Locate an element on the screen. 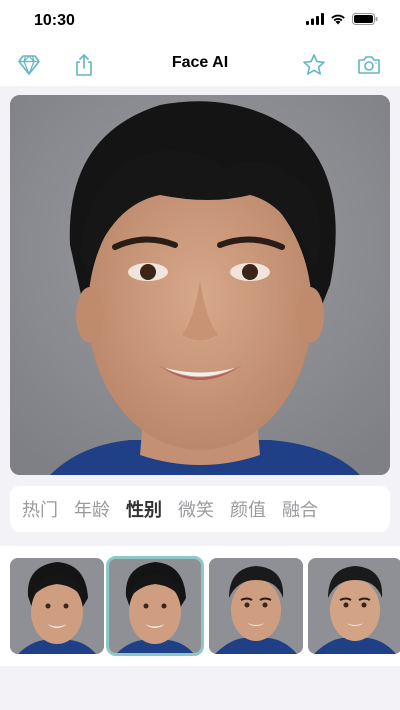 This screenshot has height=710, width=400. tab-age: 年龄 is located at coordinates (92, 509).